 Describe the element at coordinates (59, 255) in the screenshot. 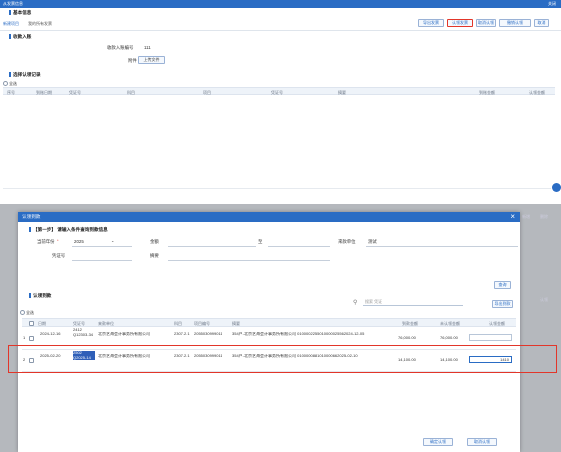

I see `voucher-label: 凭证号` at that location.